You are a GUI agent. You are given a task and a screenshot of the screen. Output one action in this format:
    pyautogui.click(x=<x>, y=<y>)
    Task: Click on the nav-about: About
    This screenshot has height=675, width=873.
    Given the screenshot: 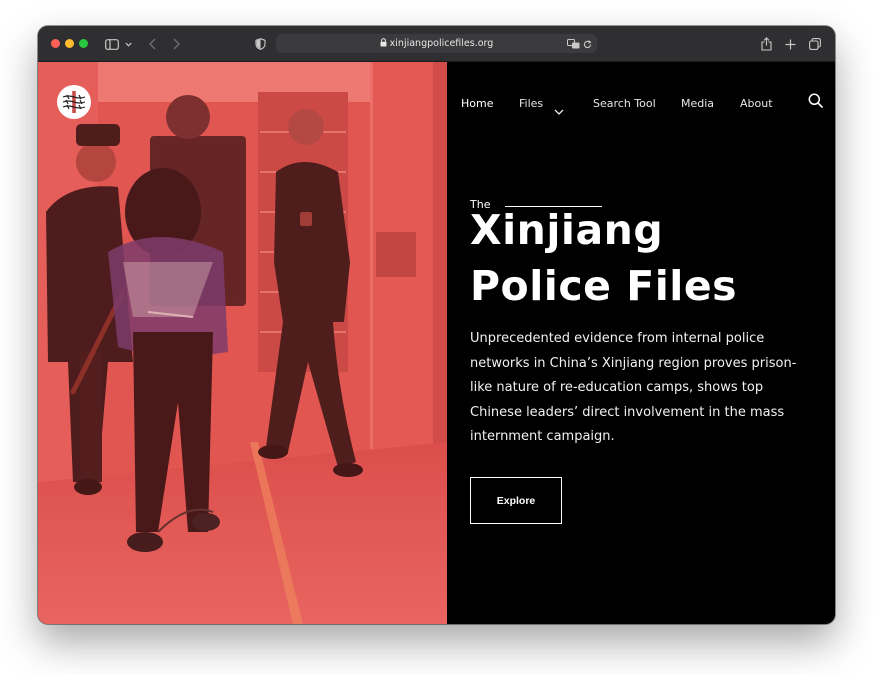 What is the action you would take?
    pyautogui.click(x=756, y=104)
    